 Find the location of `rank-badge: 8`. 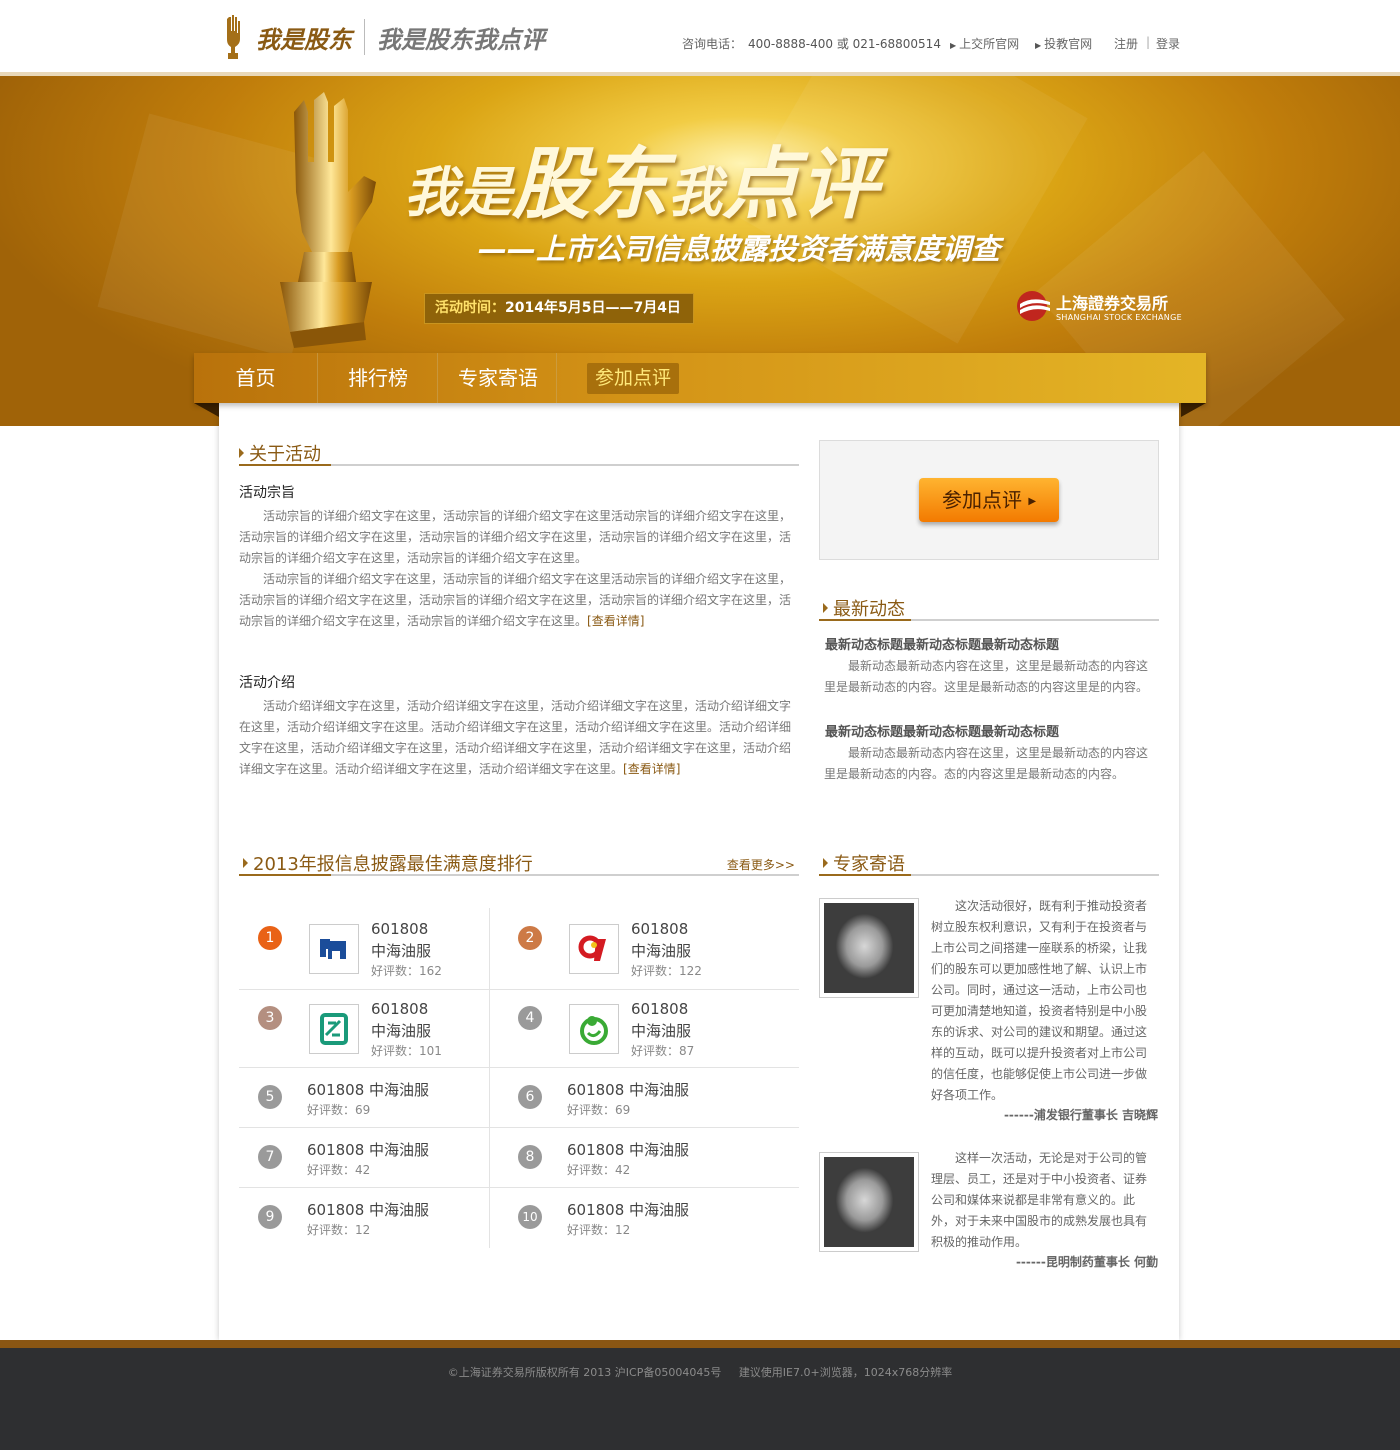

rank-badge: 8 is located at coordinates (530, 1157).